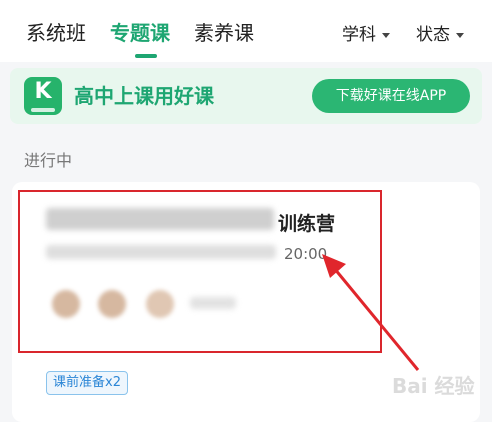 The height and width of the screenshot is (422, 492). What do you see at coordinates (371, 312) in the screenshot?
I see `annotation-arrow-icon` at bounding box center [371, 312].